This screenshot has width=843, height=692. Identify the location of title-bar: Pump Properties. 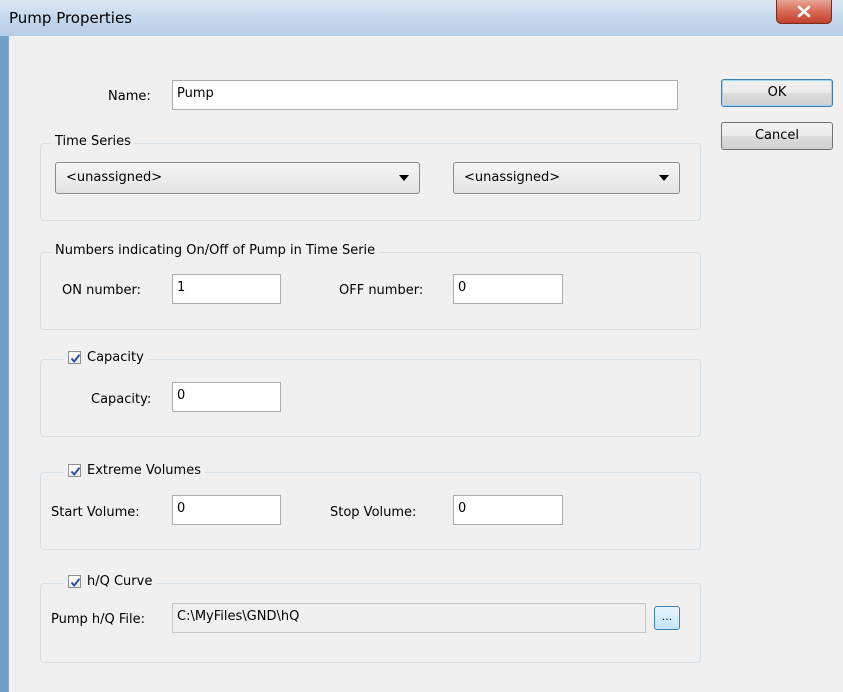
(421, 18).